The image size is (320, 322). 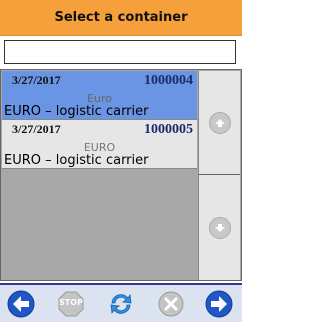 I want to click on forward-button, so click(x=219, y=304).